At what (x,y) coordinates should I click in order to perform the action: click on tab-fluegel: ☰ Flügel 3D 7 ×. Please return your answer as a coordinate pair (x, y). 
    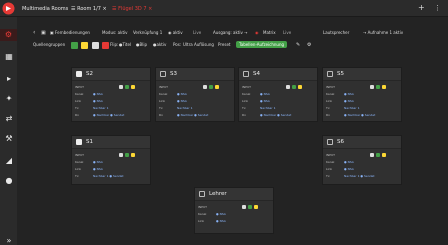
    Looking at the image, I should click on (132, 9).